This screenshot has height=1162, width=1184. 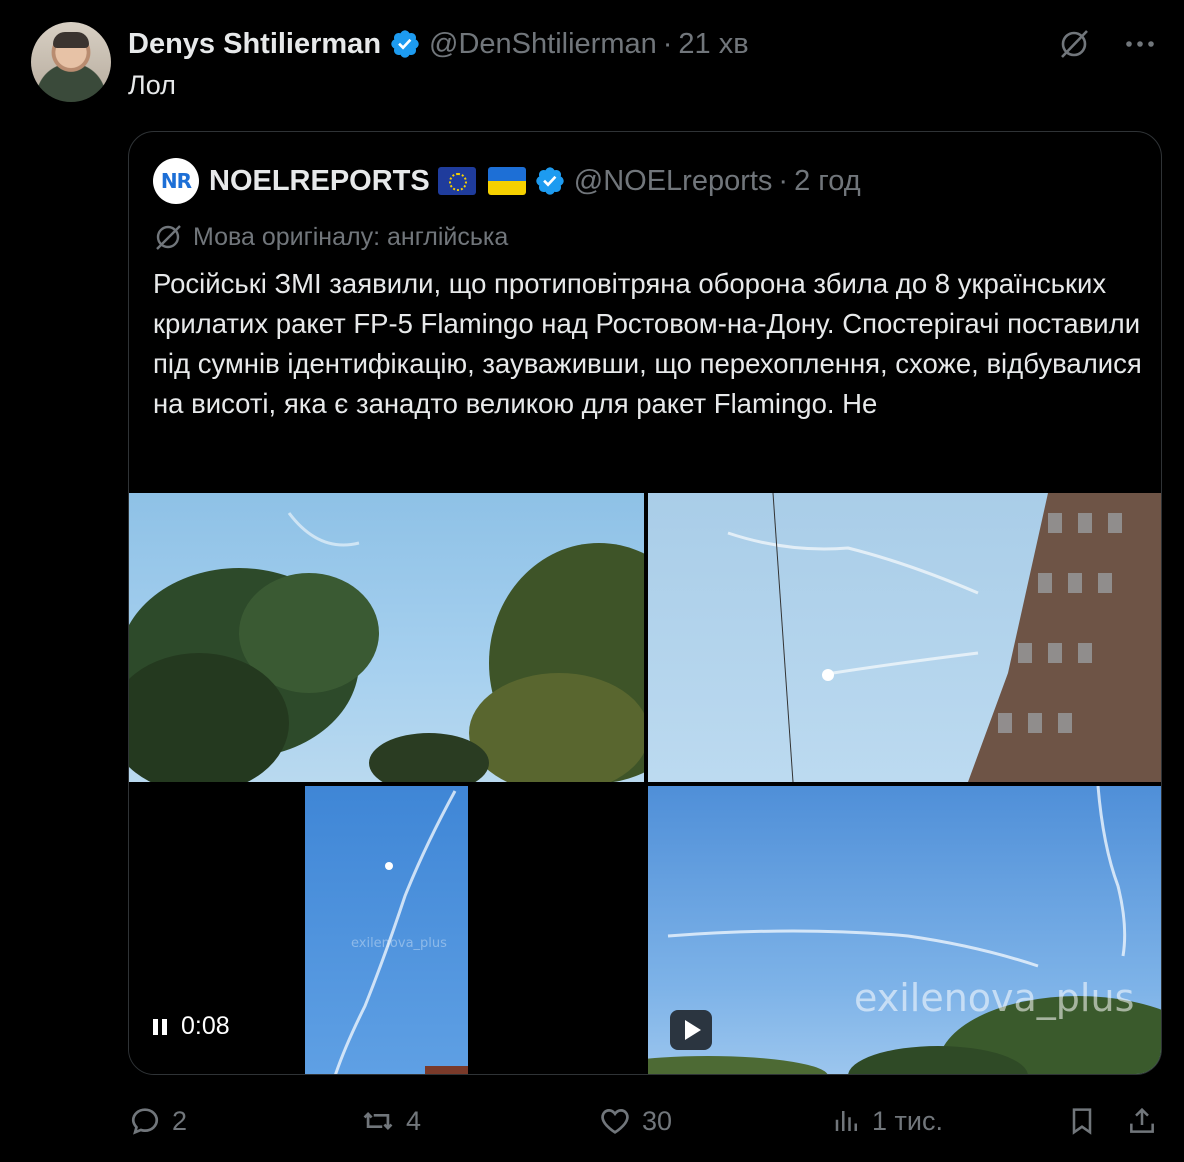 What do you see at coordinates (691, 1030) in the screenshot?
I see `play-icon` at bounding box center [691, 1030].